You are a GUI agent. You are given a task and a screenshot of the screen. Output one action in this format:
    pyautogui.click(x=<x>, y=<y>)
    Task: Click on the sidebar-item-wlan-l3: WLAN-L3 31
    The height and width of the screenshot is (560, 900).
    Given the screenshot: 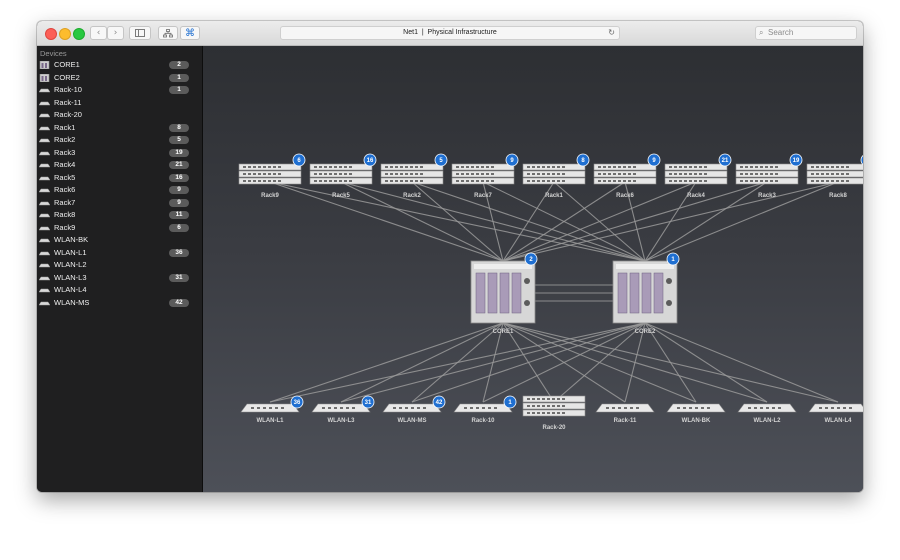 What is the action you would take?
    pyautogui.click(x=119, y=278)
    